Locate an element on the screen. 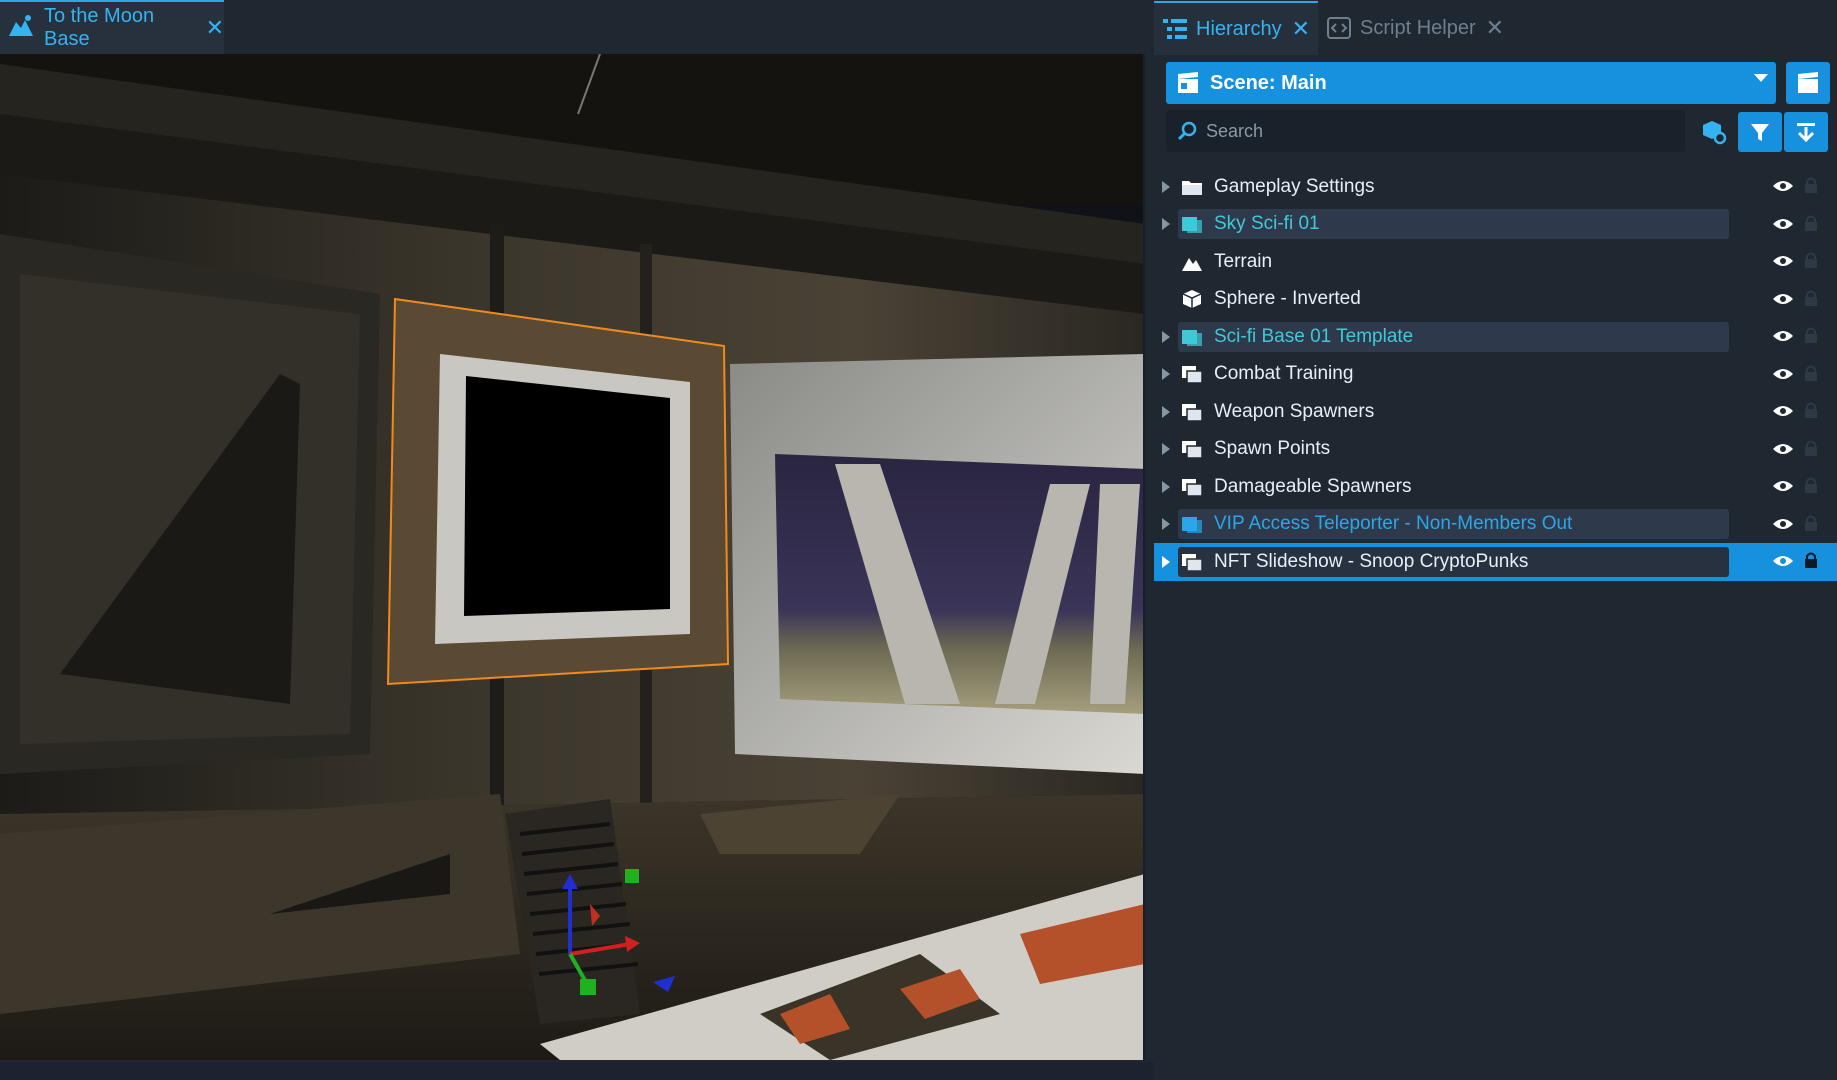  terrain-icon is located at coordinates (1192, 262).